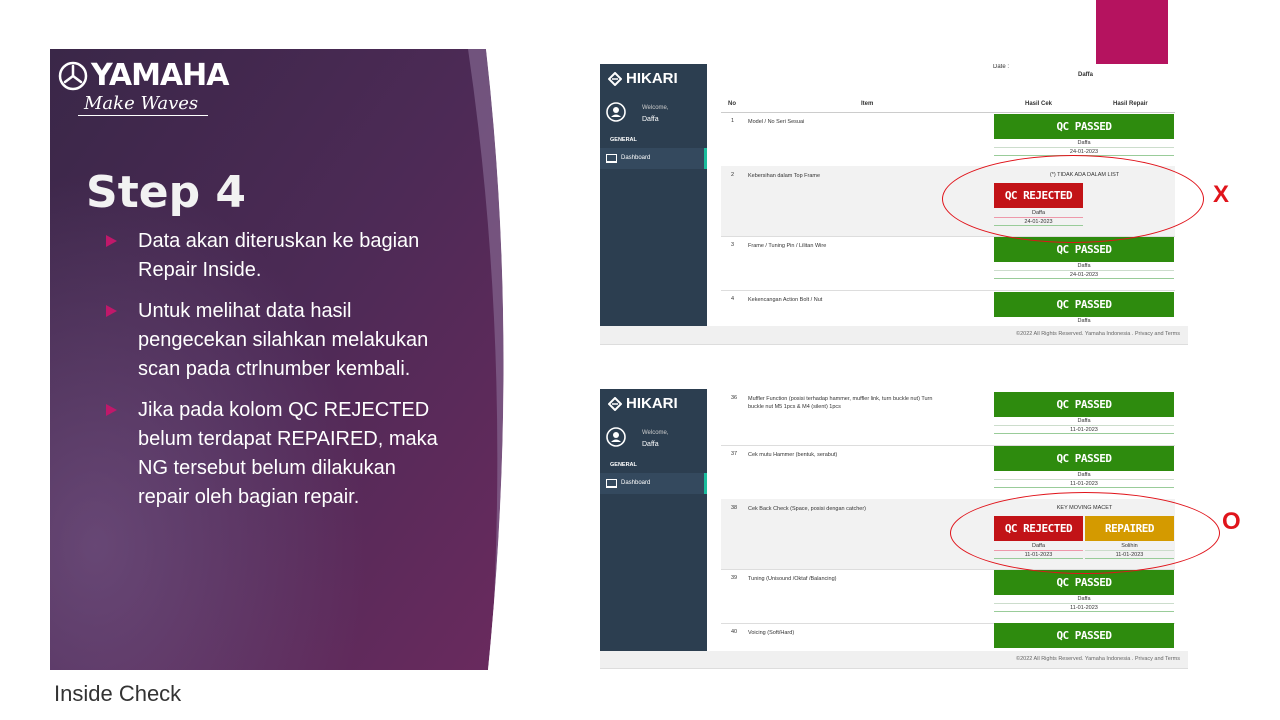 This screenshot has width=1280, height=720. I want to click on result-meta: Daffa, so click(1084, 321).